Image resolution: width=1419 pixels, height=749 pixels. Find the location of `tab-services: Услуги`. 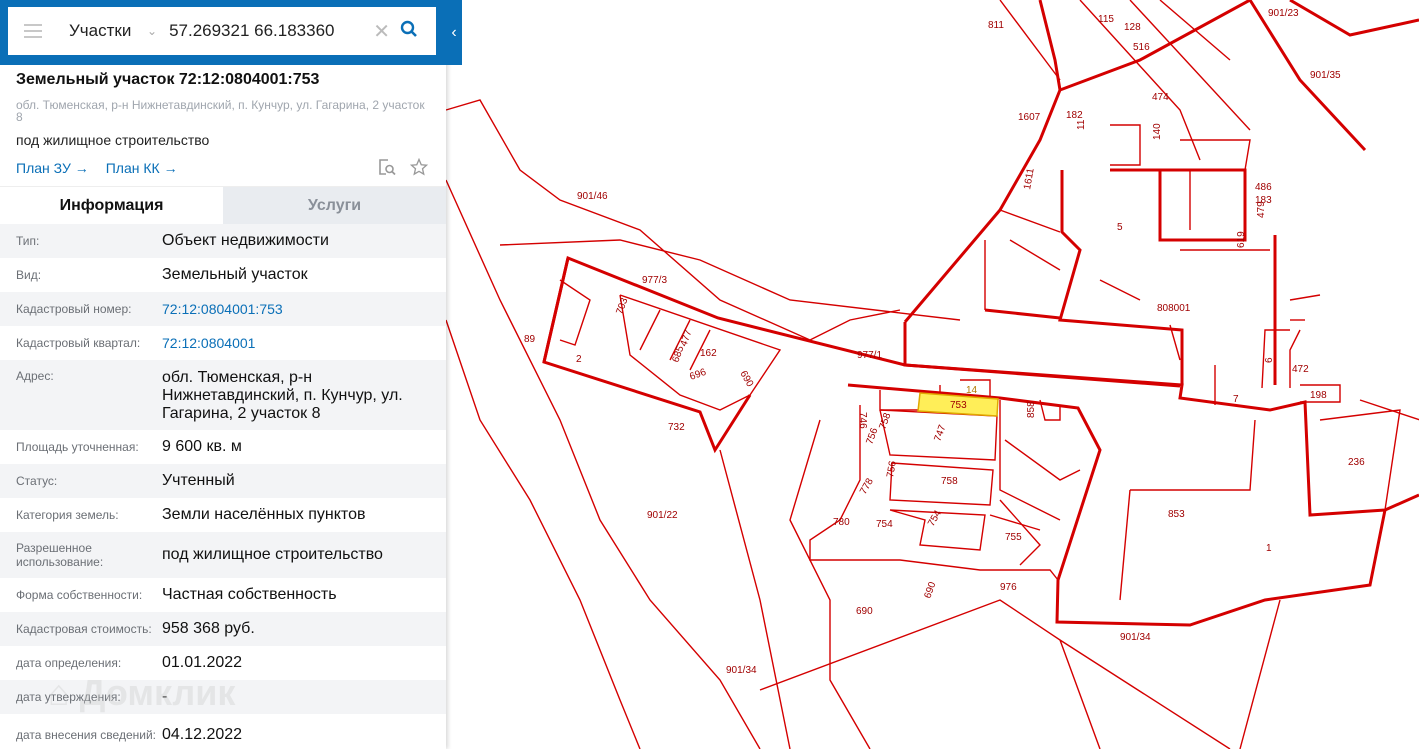

tab-services: Услуги is located at coordinates (334, 205).